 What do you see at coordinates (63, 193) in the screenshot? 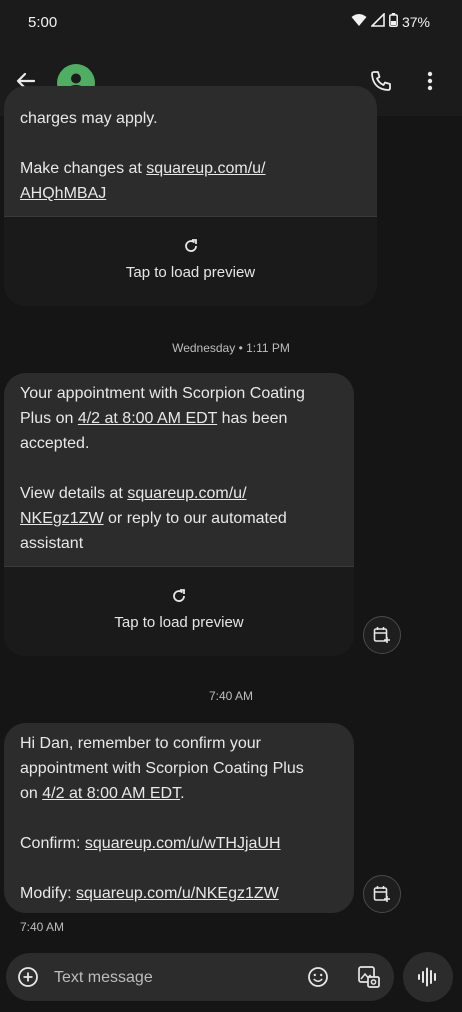
I see `message-link: AHQhMBAJ` at bounding box center [63, 193].